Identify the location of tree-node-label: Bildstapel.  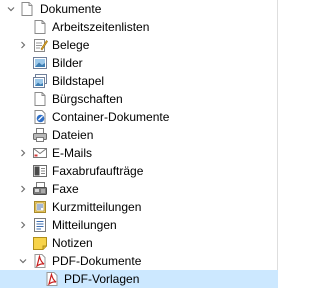
(78, 81).